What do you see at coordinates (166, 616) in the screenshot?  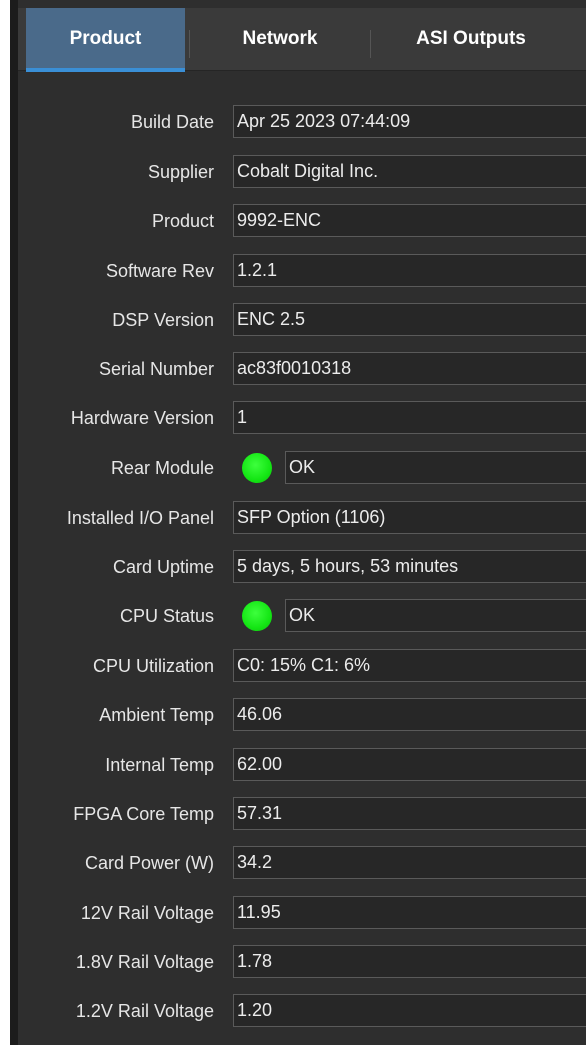 I see `cpu-status-label: CPU Status` at bounding box center [166, 616].